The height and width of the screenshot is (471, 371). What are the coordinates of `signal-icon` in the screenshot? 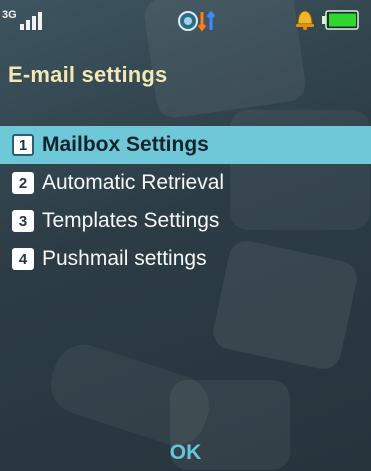 It's located at (34, 20).